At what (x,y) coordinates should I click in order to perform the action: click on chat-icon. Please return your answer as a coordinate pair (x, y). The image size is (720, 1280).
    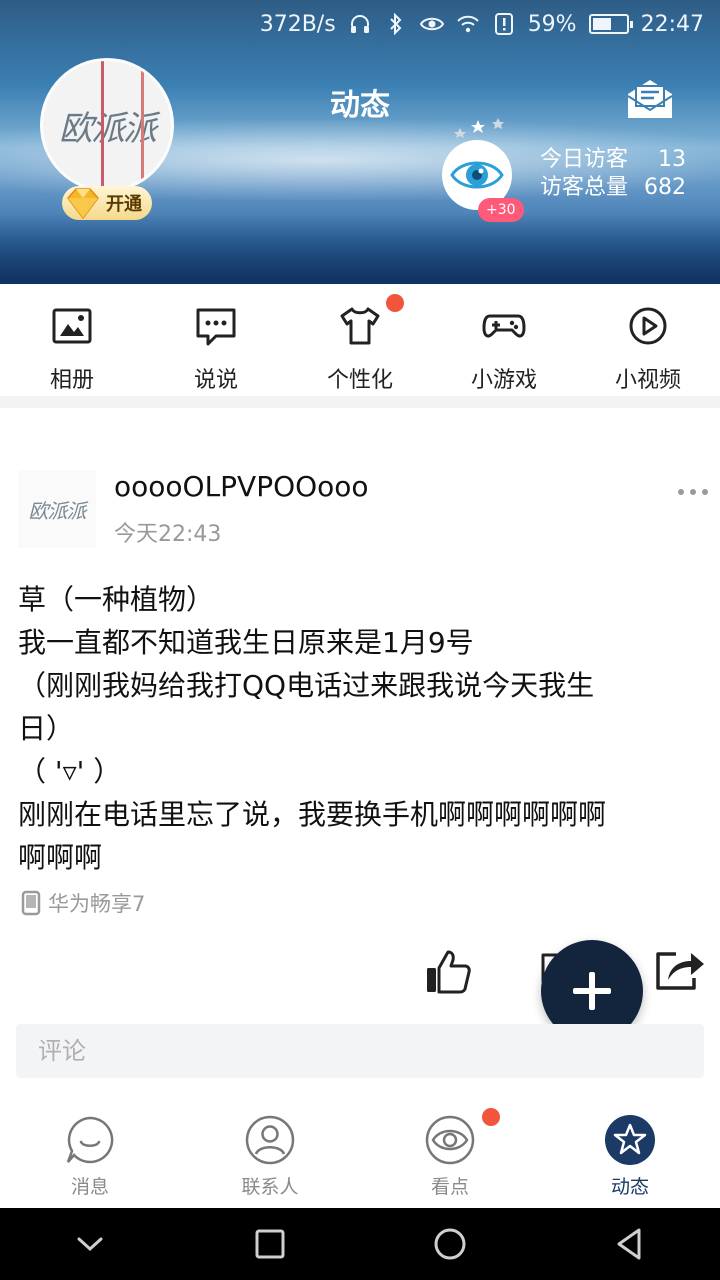
    Looking at the image, I should click on (216, 327).